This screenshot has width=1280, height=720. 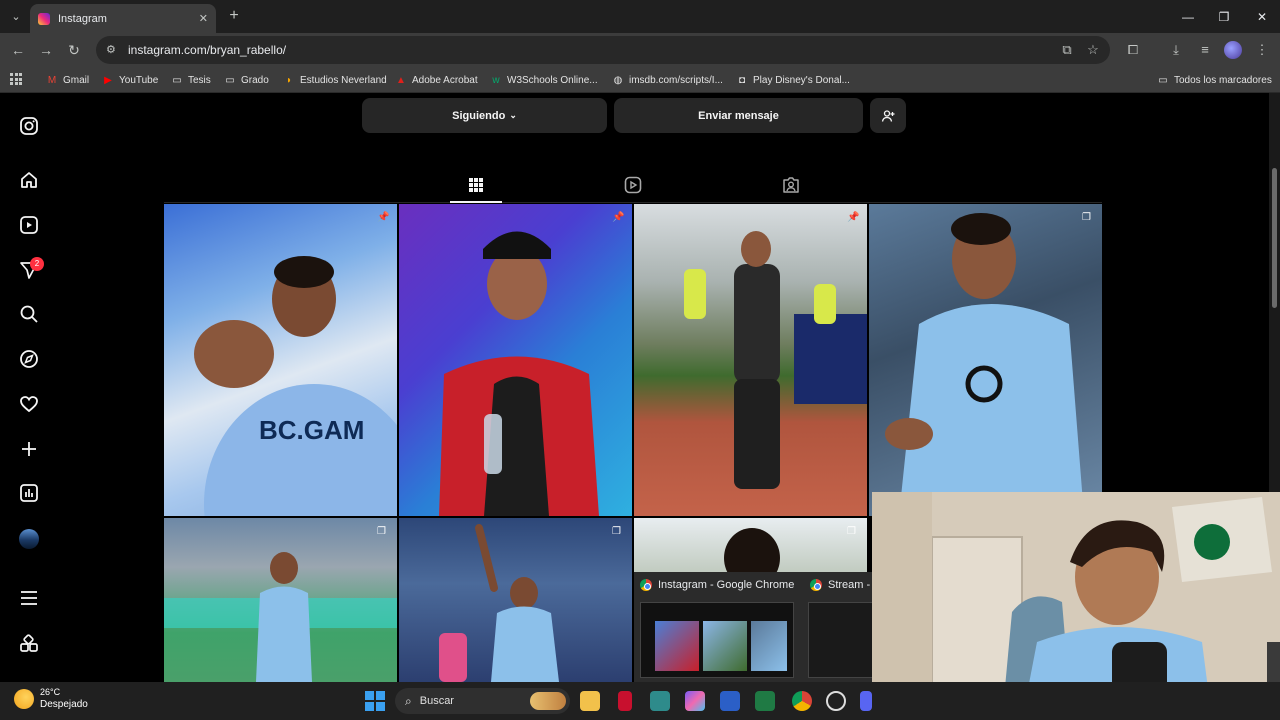 I want to click on bookmark-tesis: ▭ Tesis, so click(x=191, y=80).